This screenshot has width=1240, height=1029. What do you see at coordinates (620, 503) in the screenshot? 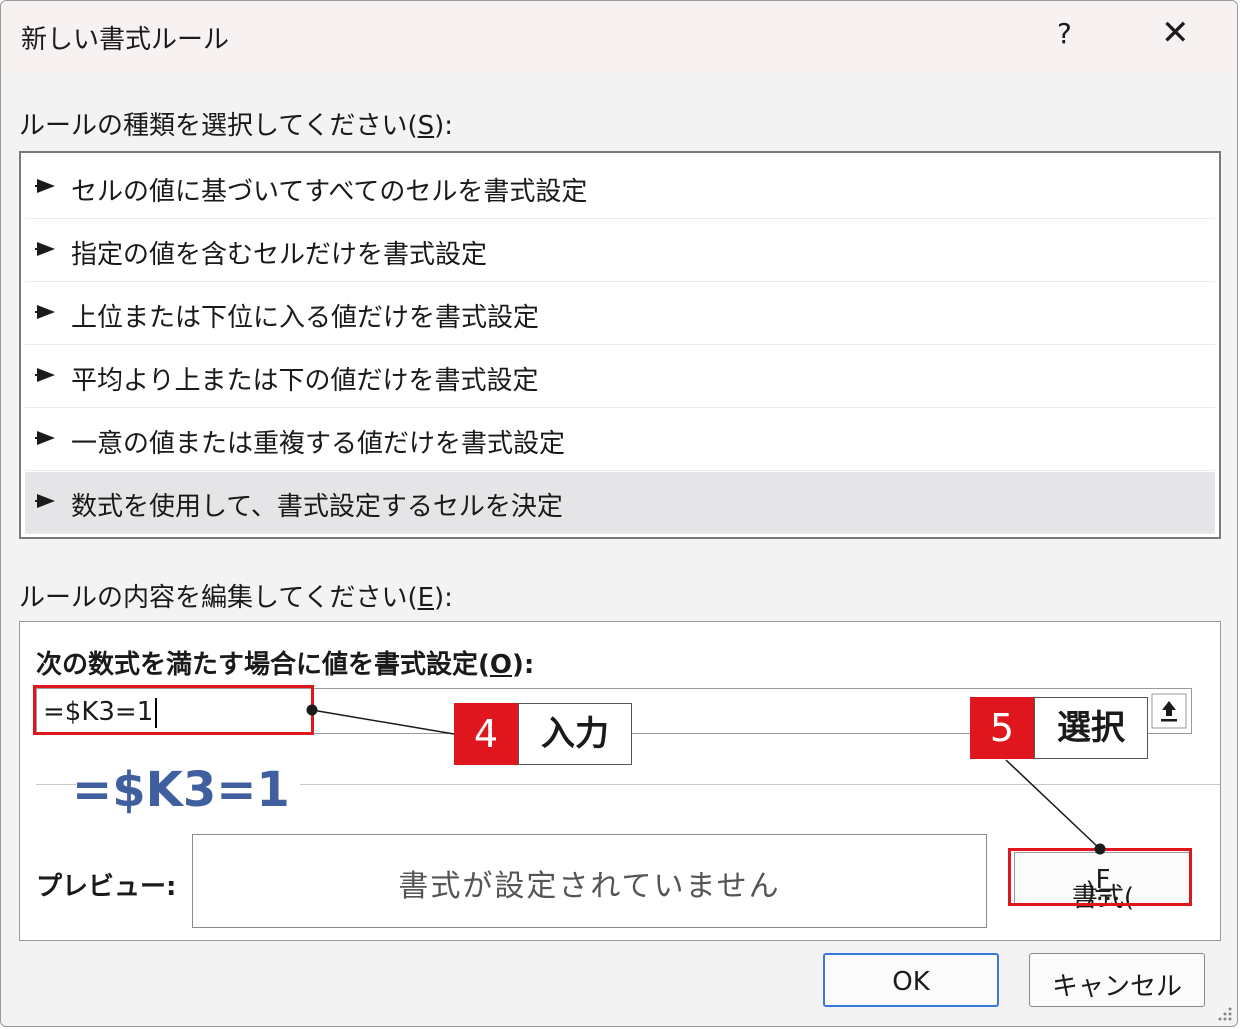
I see `rule-item-selected: 数式を使用して、書式設定するセルを決定` at bounding box center [620, 503].